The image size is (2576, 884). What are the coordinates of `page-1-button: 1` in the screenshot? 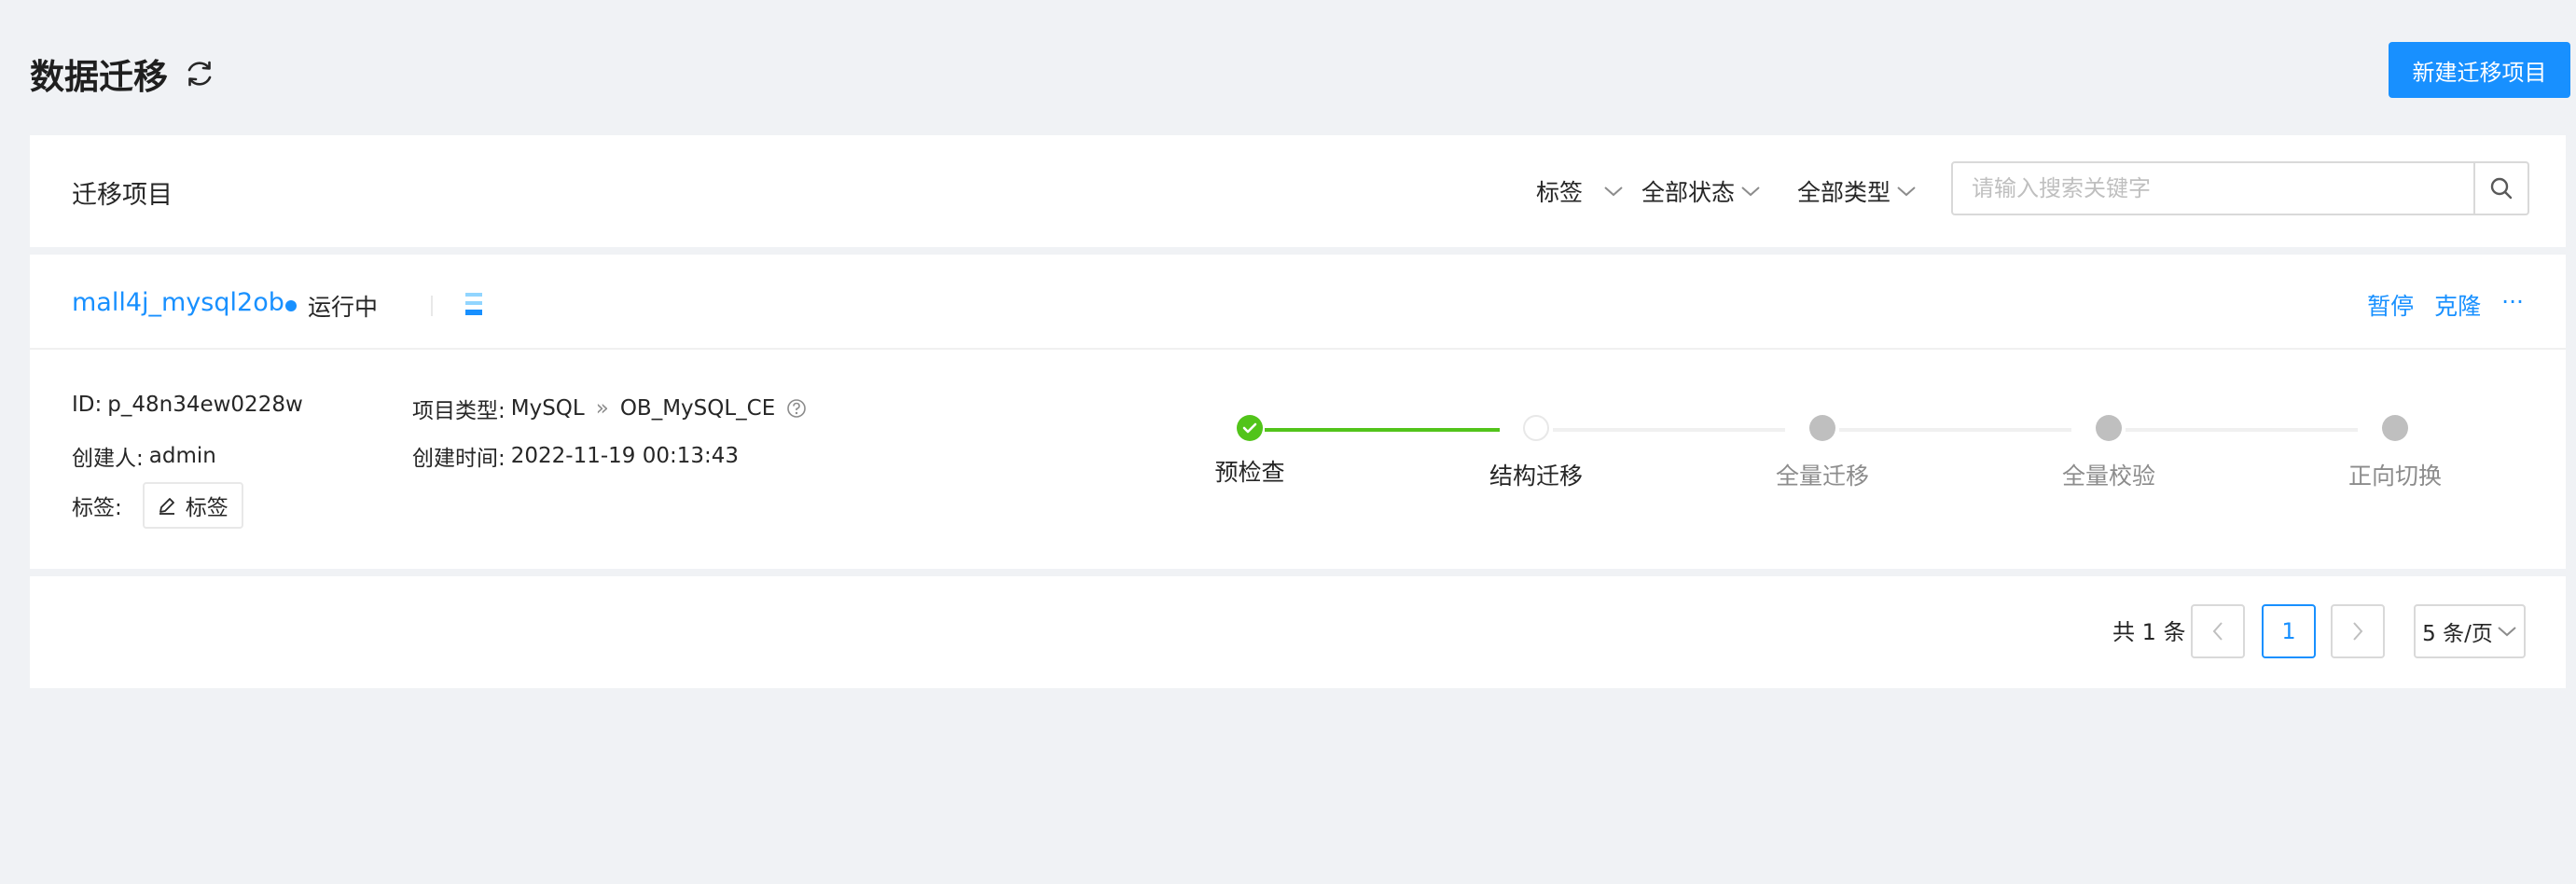 It's located at (2289, 631).